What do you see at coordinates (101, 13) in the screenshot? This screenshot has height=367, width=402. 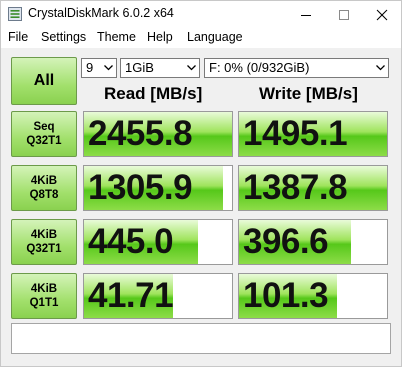 I see `window-title: CrystalDiskMark 6.0.2 x64` at bounding box center [101, 13].